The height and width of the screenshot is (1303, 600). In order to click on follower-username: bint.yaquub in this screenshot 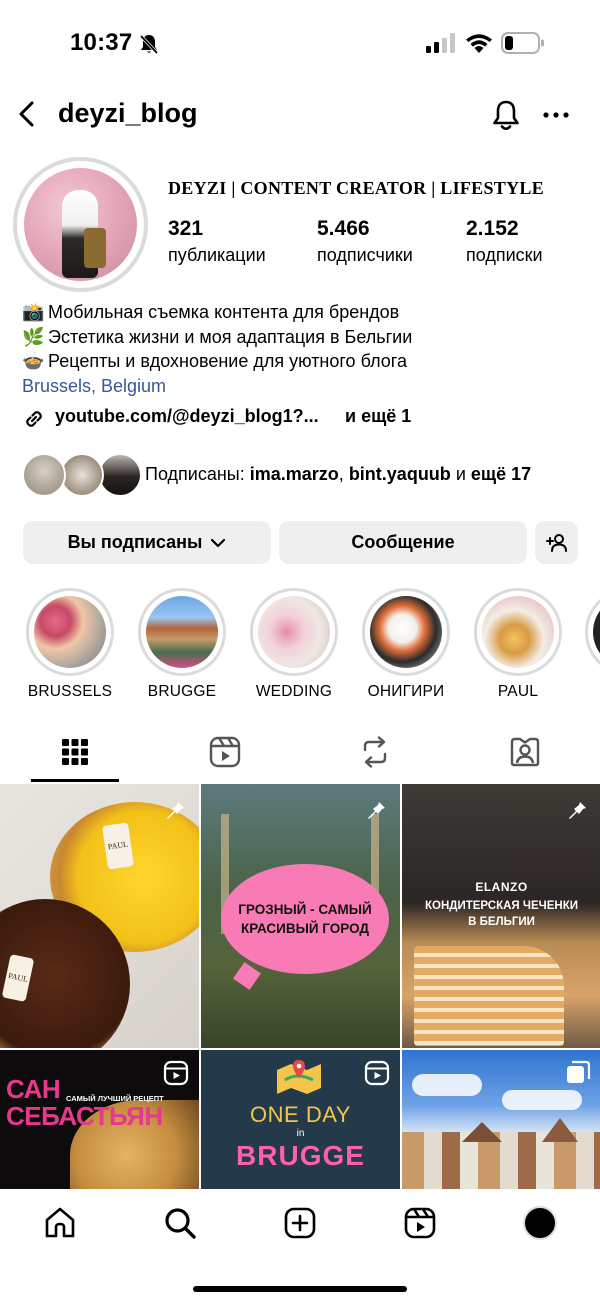, I will do `click(400, 474)`.